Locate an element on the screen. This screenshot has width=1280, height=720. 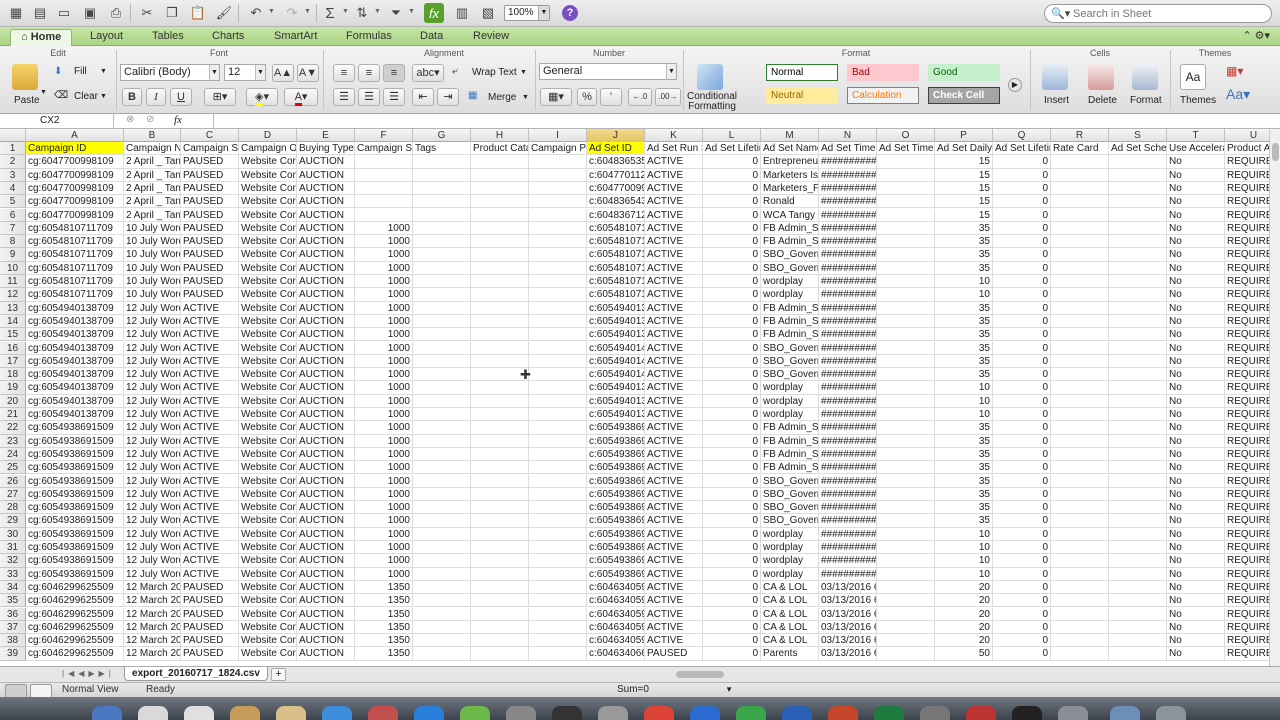
cell: 10 is located at coordinates (964, 401).